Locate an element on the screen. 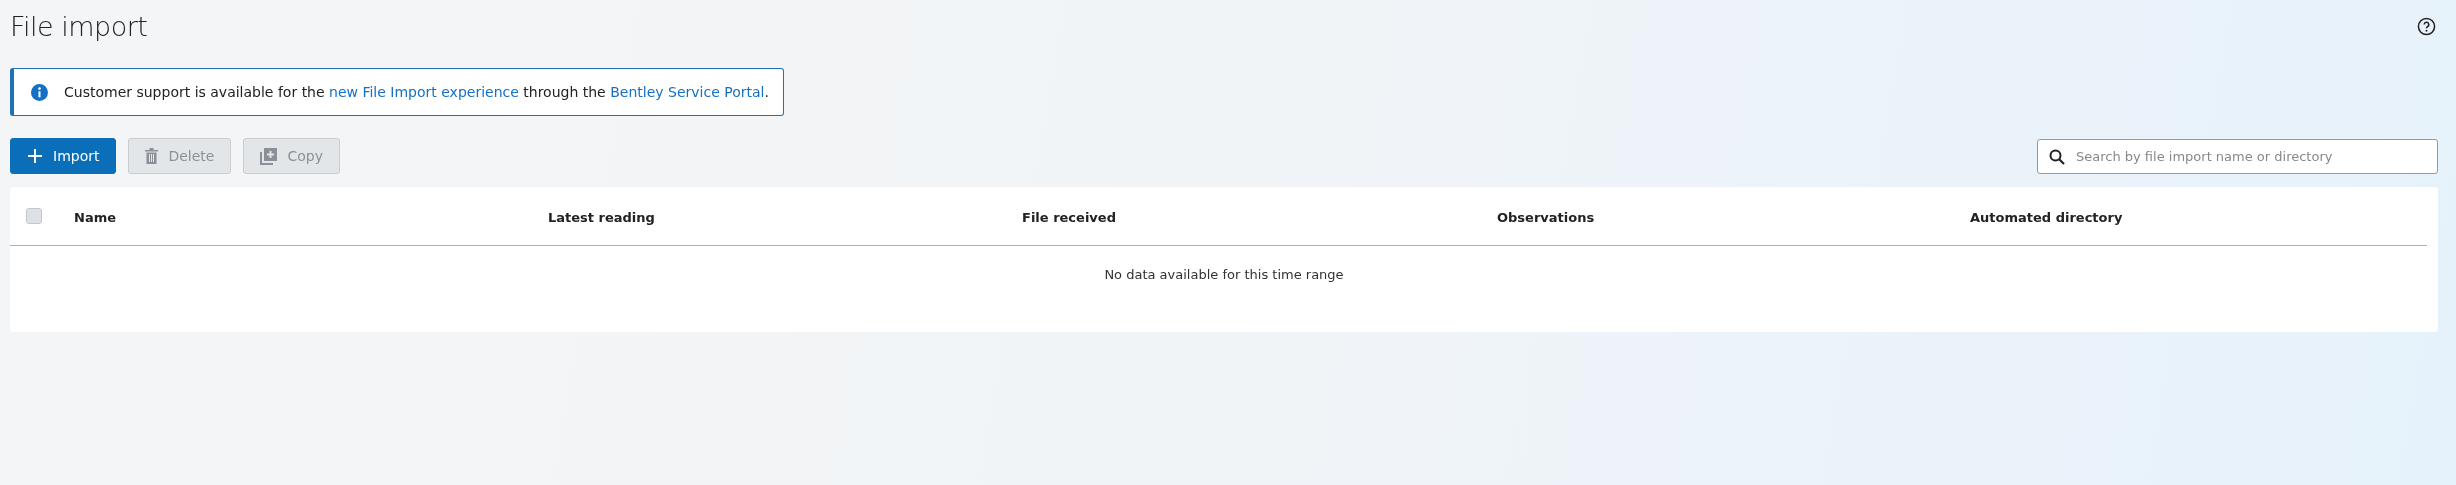 Image resolution: width=2456 pixels, height=485 pixels. info-icon is located at coordinates (39, 92).